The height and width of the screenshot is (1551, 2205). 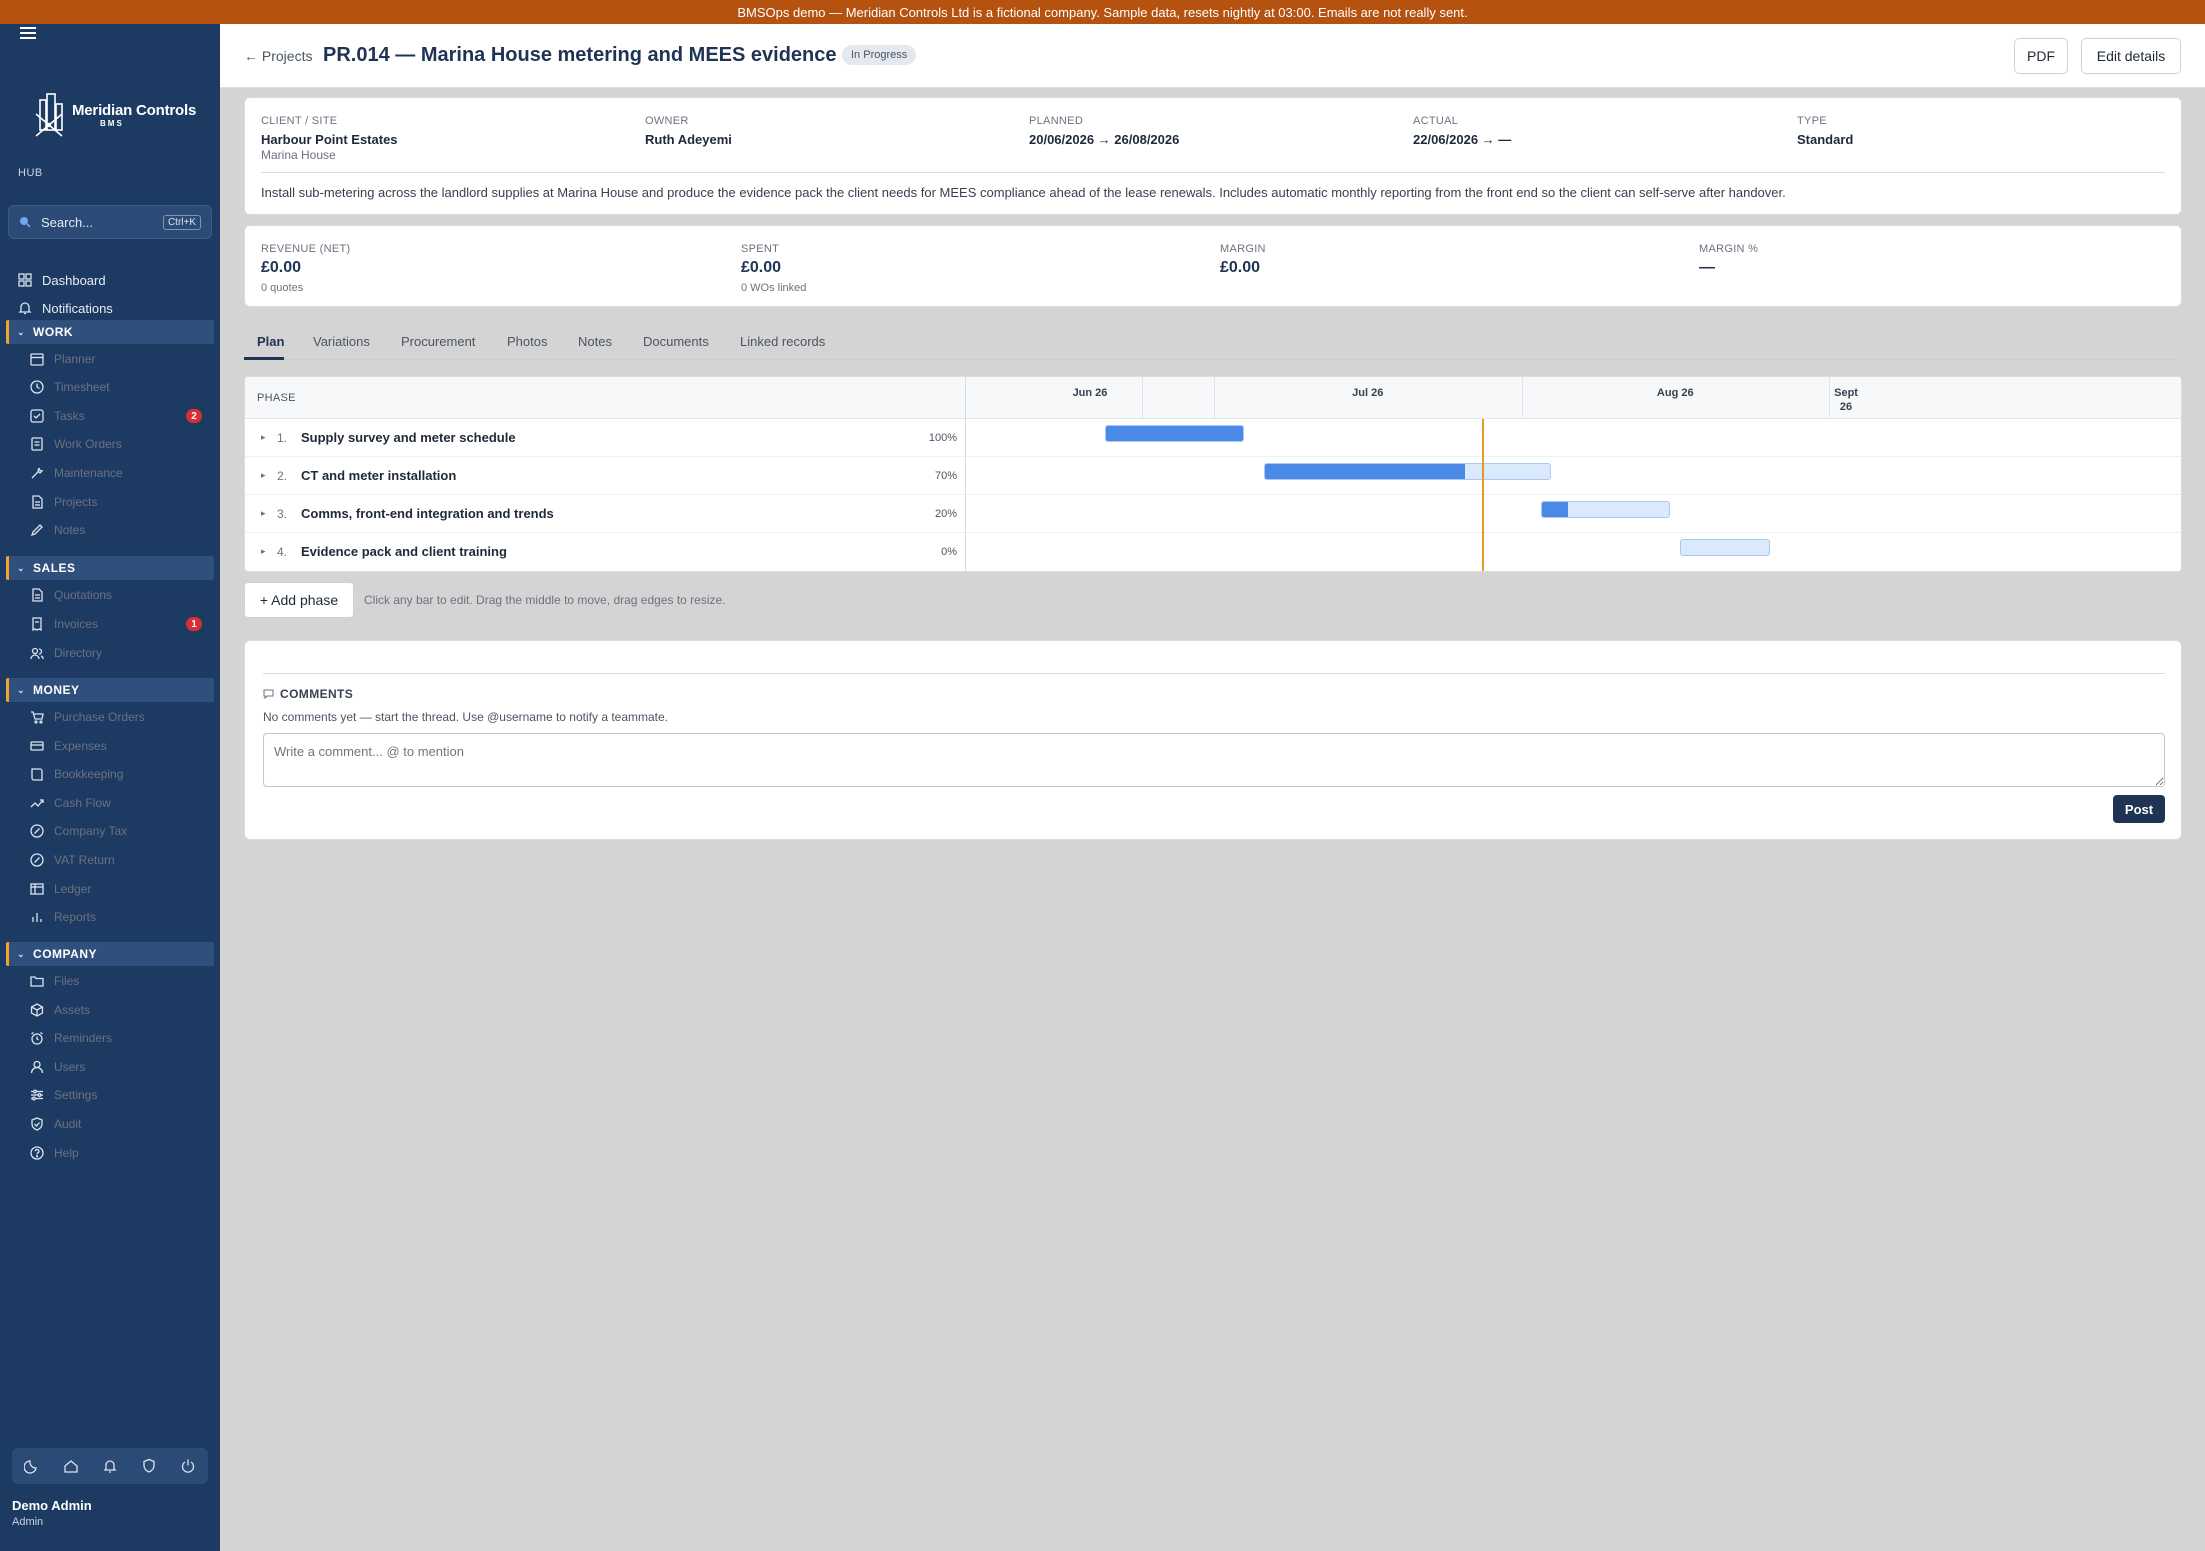 What do you see at coordinates (31, 1466) in the screenshot?
I see `moon-icon` at bounding box center [31, 1466].